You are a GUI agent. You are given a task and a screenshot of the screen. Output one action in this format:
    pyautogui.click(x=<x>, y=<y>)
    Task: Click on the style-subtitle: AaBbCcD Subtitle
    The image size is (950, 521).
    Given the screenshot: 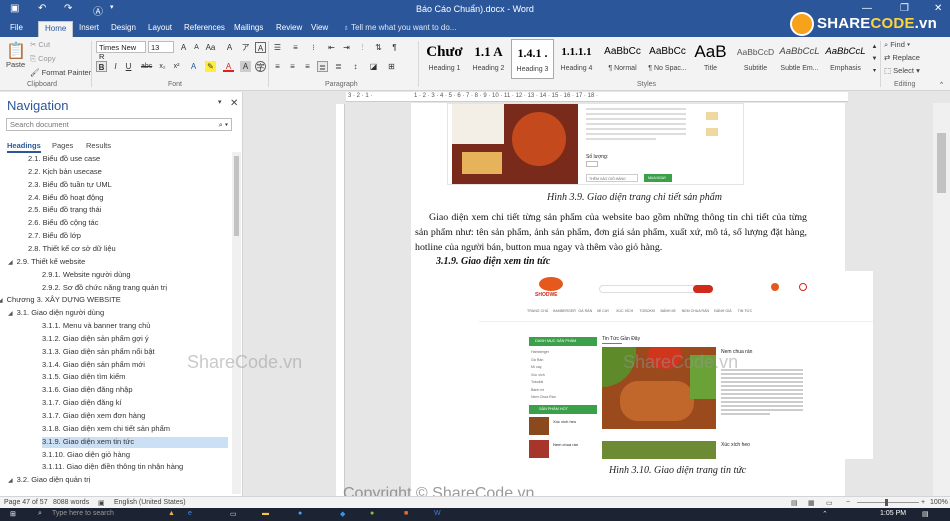 What is the action you would take?
    pyautogui.click(x=755, y=59)
    